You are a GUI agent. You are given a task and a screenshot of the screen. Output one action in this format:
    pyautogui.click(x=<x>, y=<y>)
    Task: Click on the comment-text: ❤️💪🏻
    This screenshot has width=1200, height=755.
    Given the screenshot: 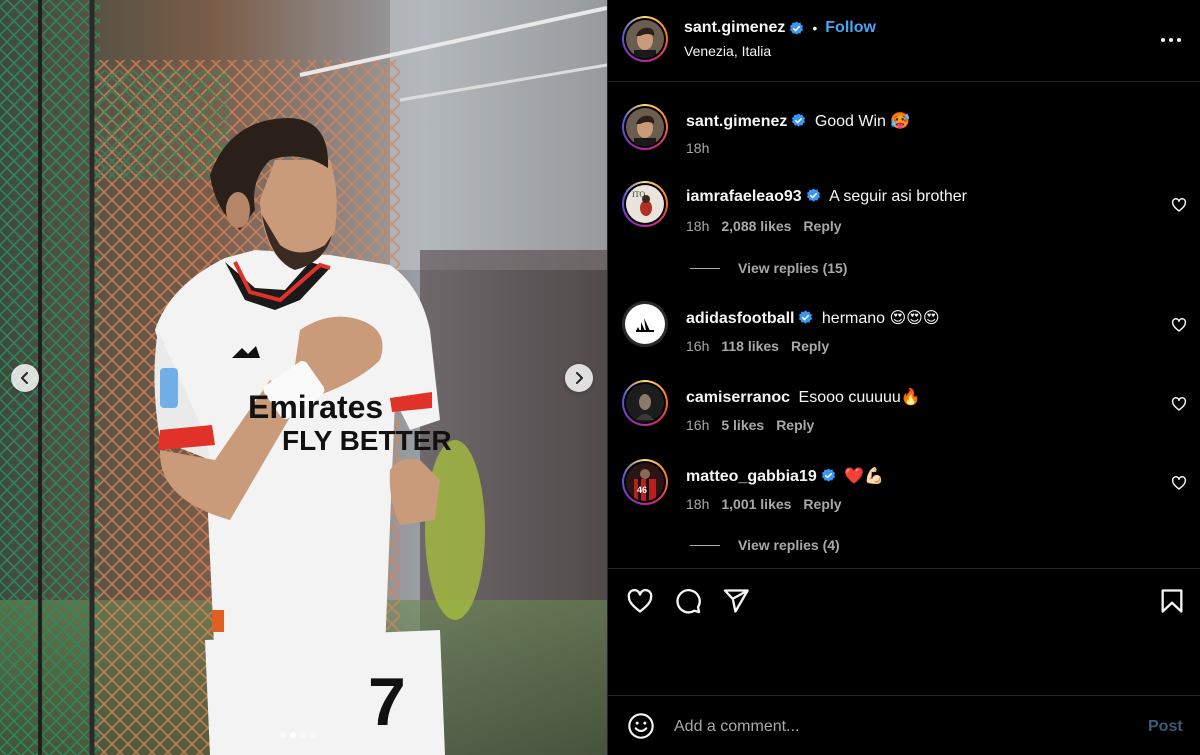 What is the action you would take?
    pyautogui.click(x=864, y=476)
    